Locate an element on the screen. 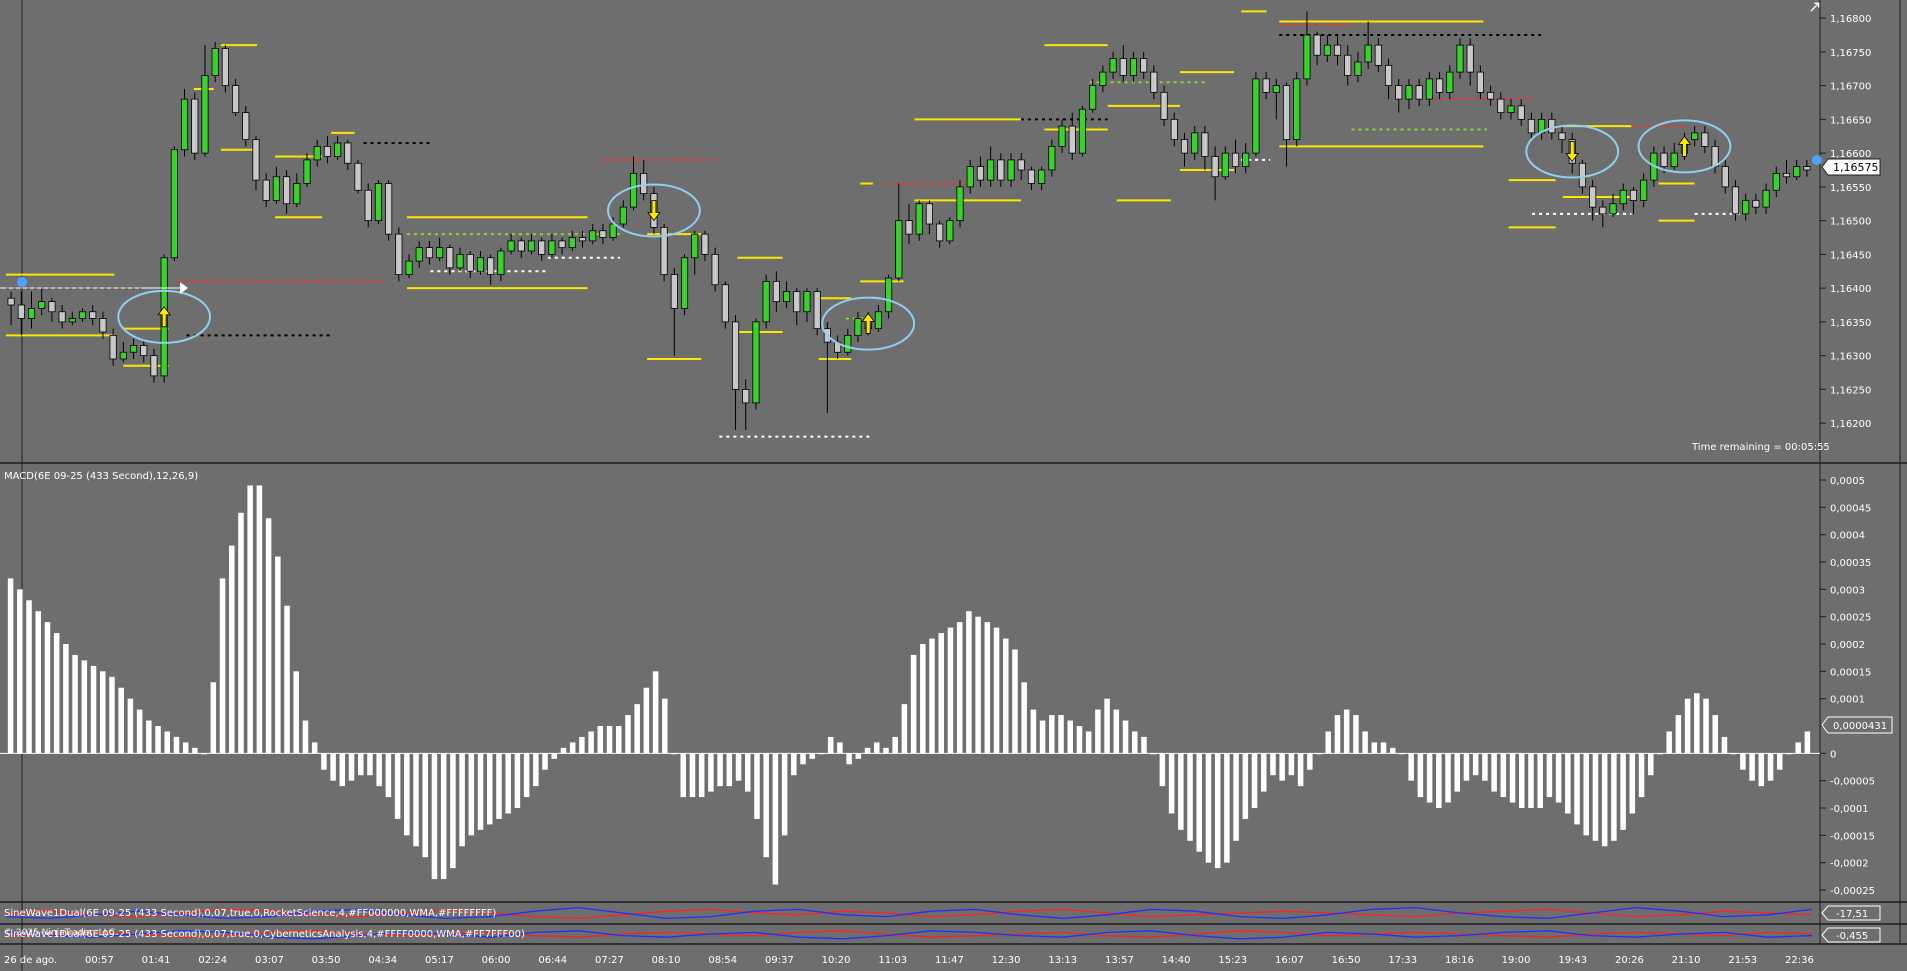  macd-tick-label: 0,0001 is located at coordinates (1847, 700).